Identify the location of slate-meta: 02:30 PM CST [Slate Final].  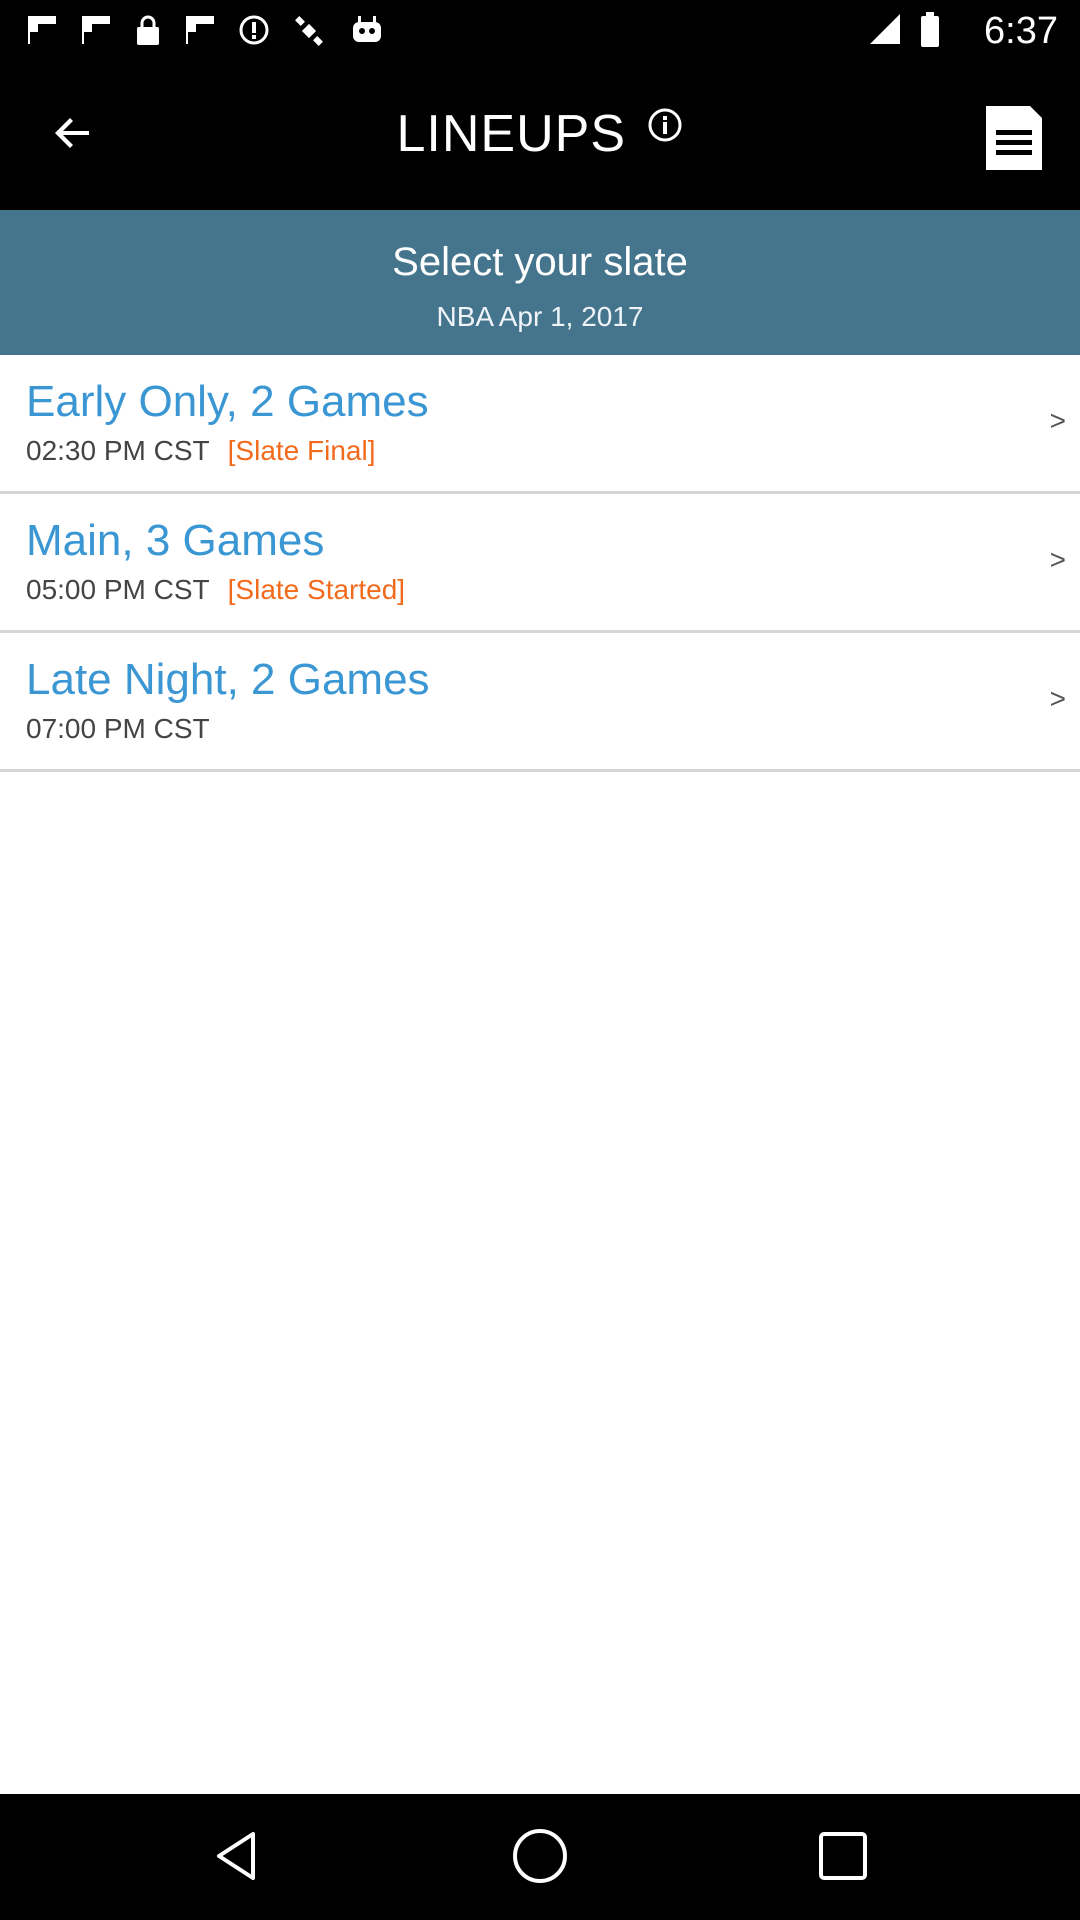
(201, 451).